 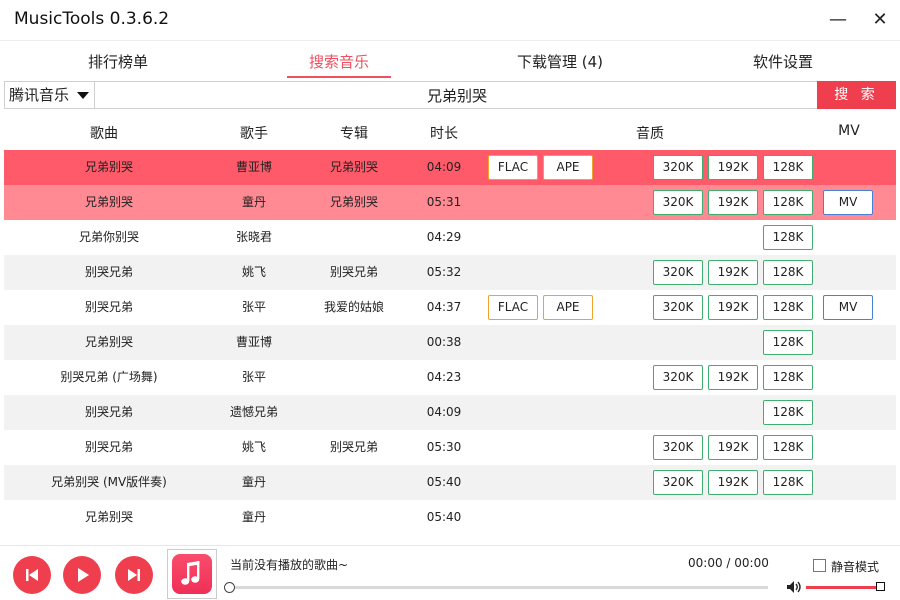 What do you see at coordinates (444, 412) in the screenshot?
I see `duration: 04:09` at bounding box center [444, 412].